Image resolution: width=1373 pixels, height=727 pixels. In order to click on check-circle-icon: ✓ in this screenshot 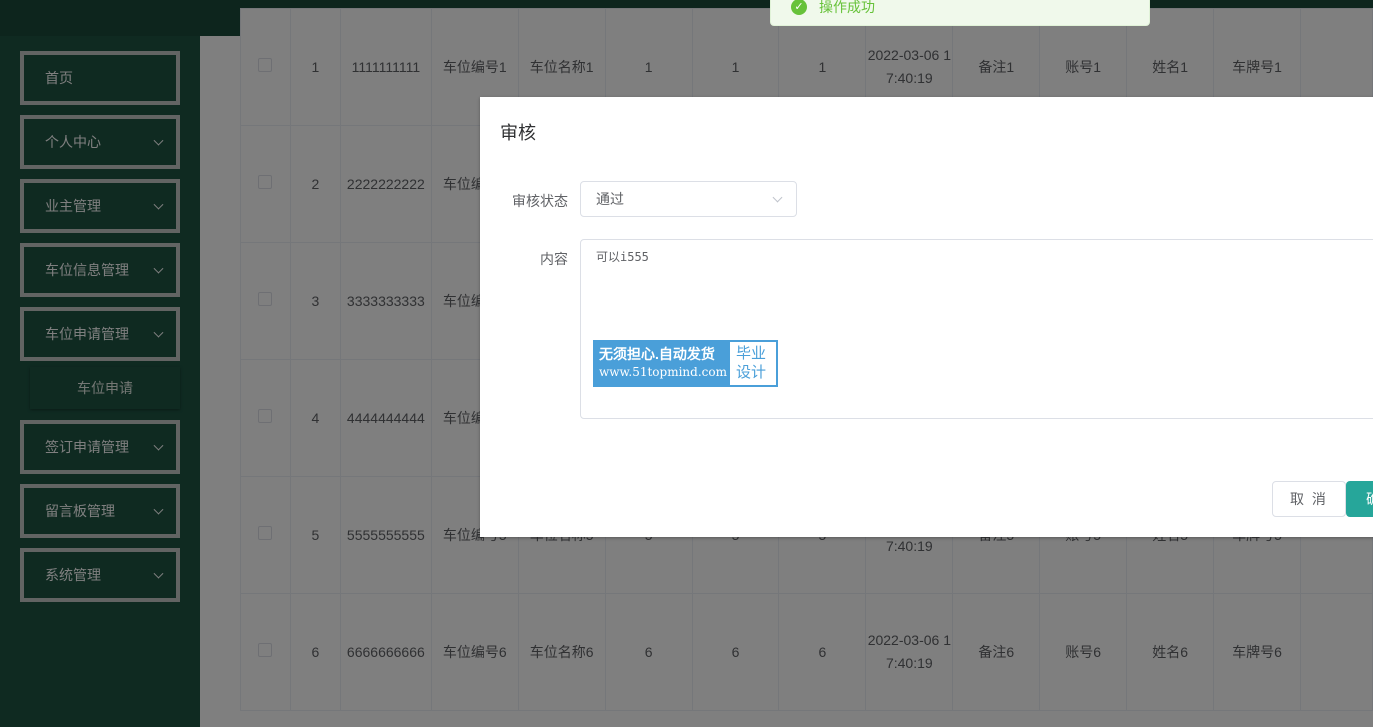, I will do `click(799, 7)`.